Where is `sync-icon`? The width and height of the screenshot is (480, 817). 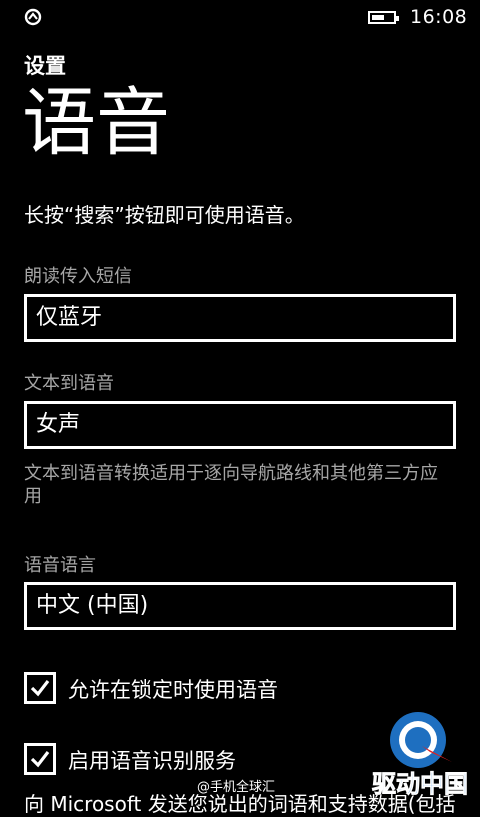
sync-icon is located at coordinates (33, 17).